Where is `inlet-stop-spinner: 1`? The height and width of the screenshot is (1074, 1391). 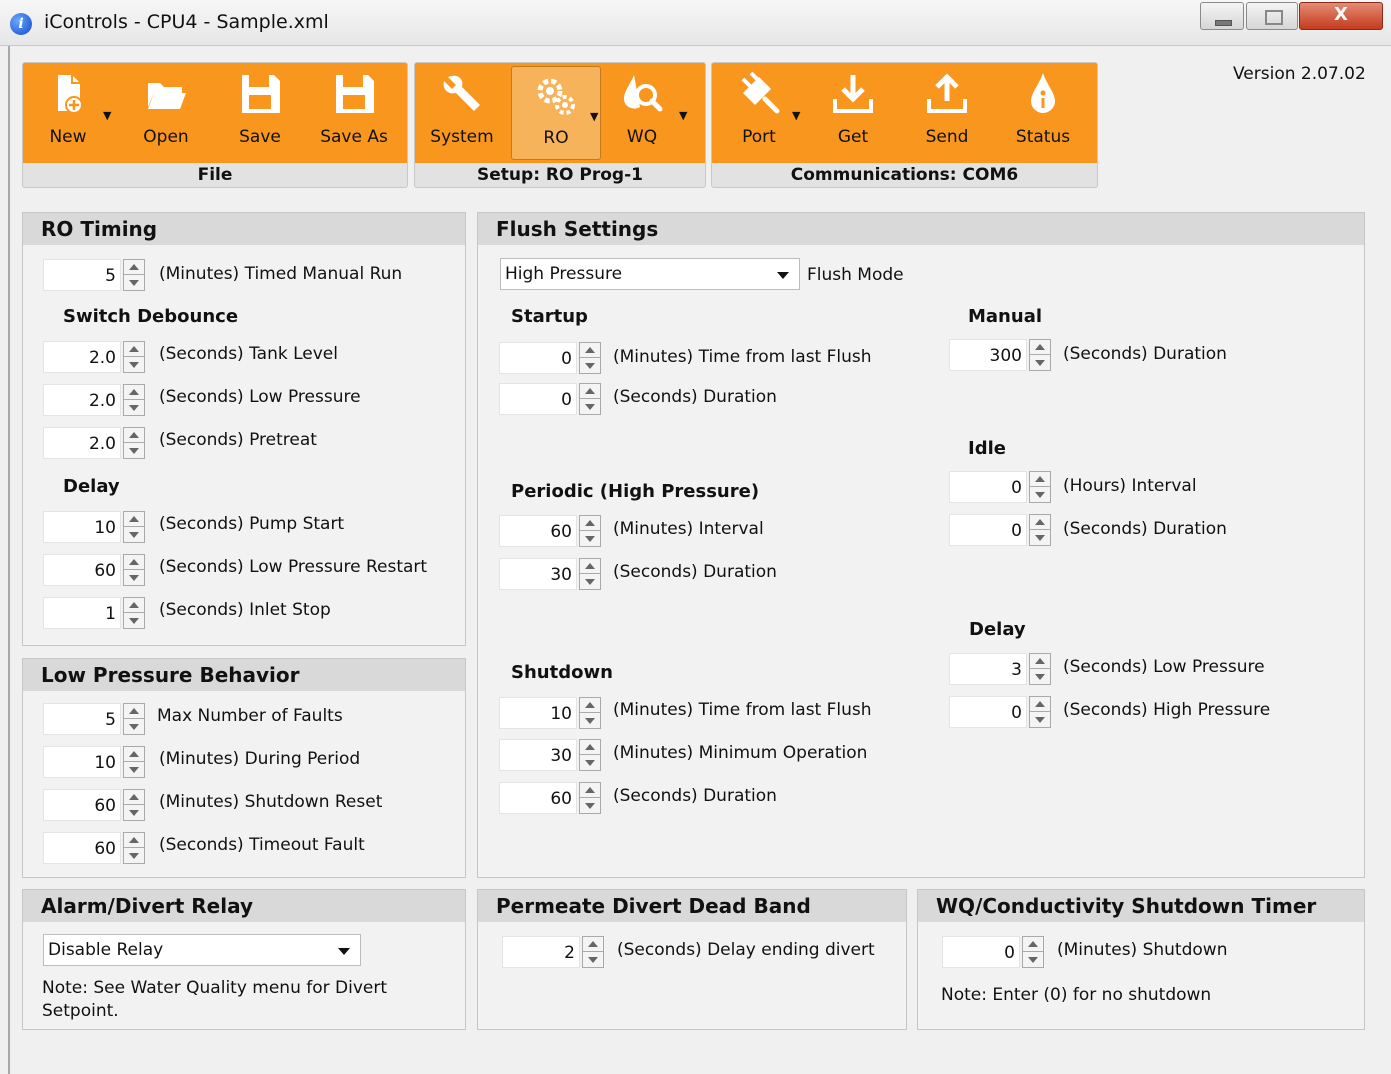 inlet-stop-spinner: 1 is located at coordinates (95, 613).